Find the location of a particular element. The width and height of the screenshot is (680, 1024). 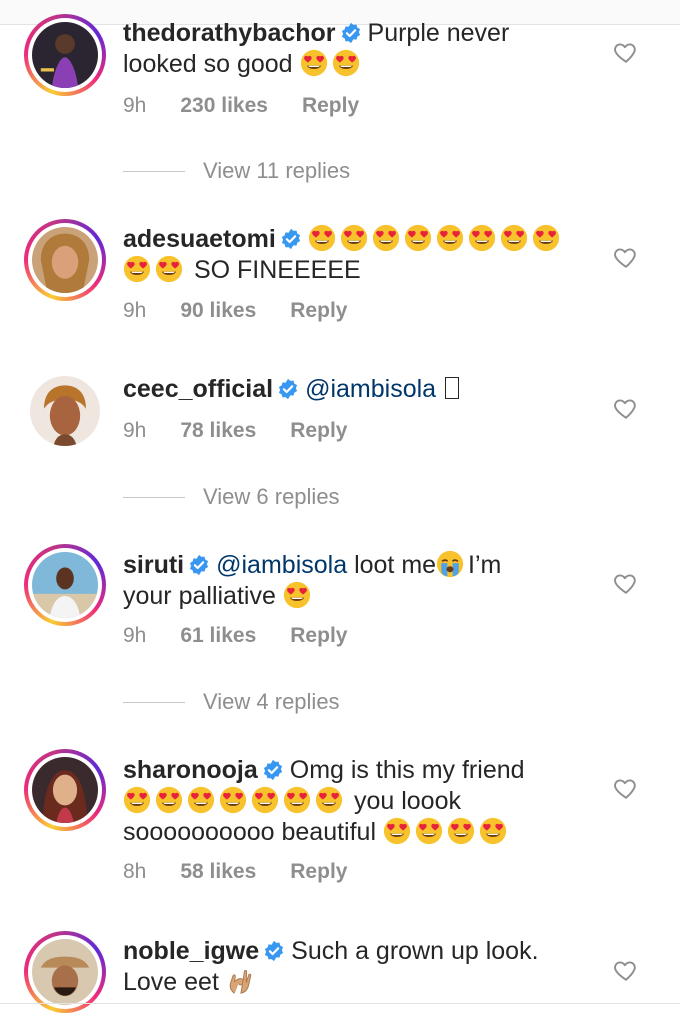

comment-meta: 9h 90 likes Reply is located at coordinates (235, 311).